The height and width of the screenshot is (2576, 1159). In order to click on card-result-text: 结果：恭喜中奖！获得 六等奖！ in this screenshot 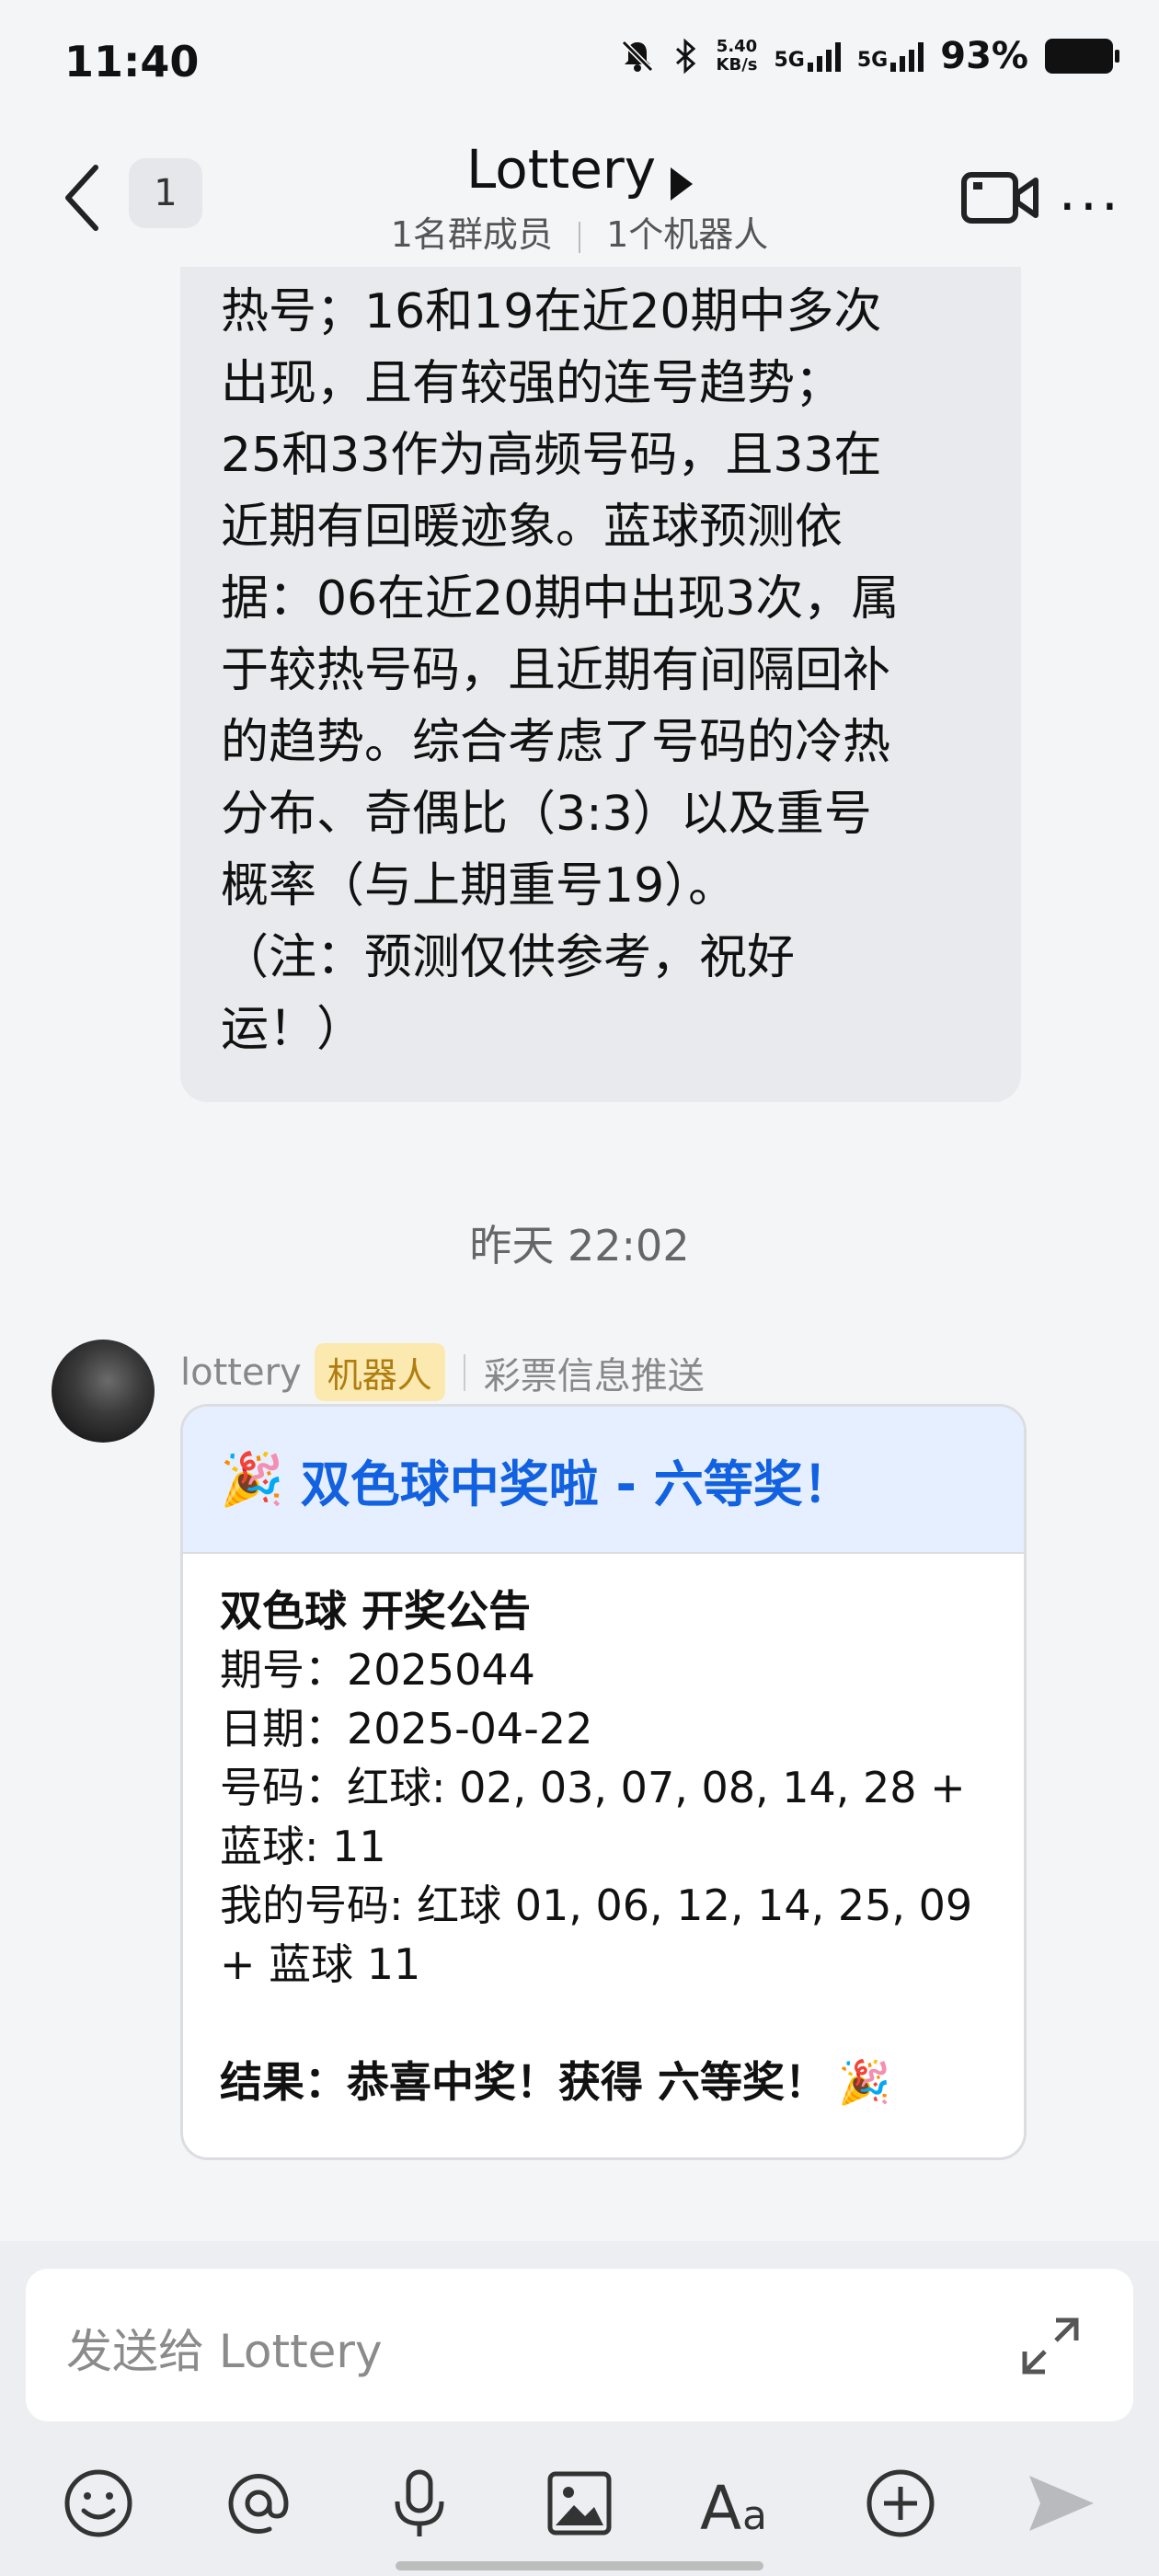, I will do `click(524, 2082)`.